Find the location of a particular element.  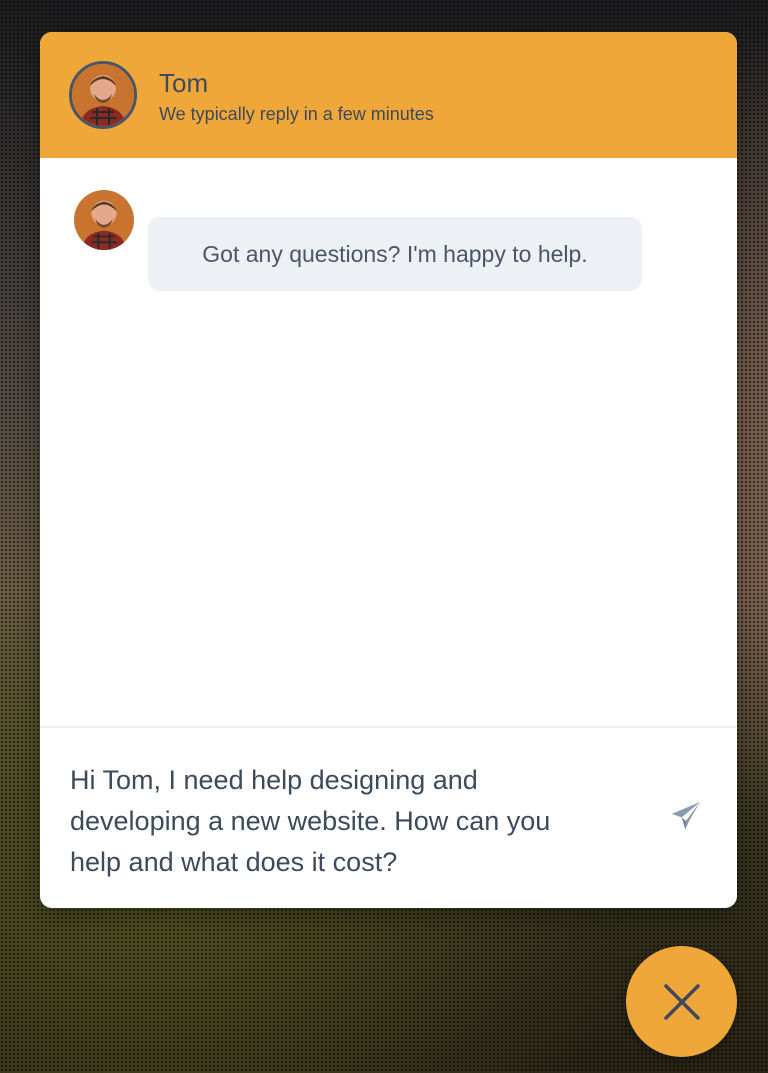

close-chat-button is located at coordinates (681, 1001).